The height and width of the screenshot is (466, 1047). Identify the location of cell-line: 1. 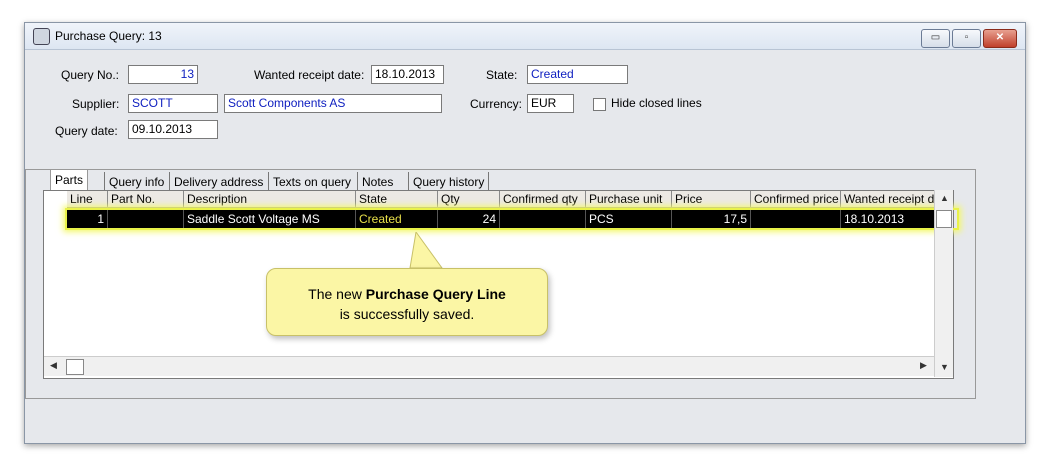
(87, 219).